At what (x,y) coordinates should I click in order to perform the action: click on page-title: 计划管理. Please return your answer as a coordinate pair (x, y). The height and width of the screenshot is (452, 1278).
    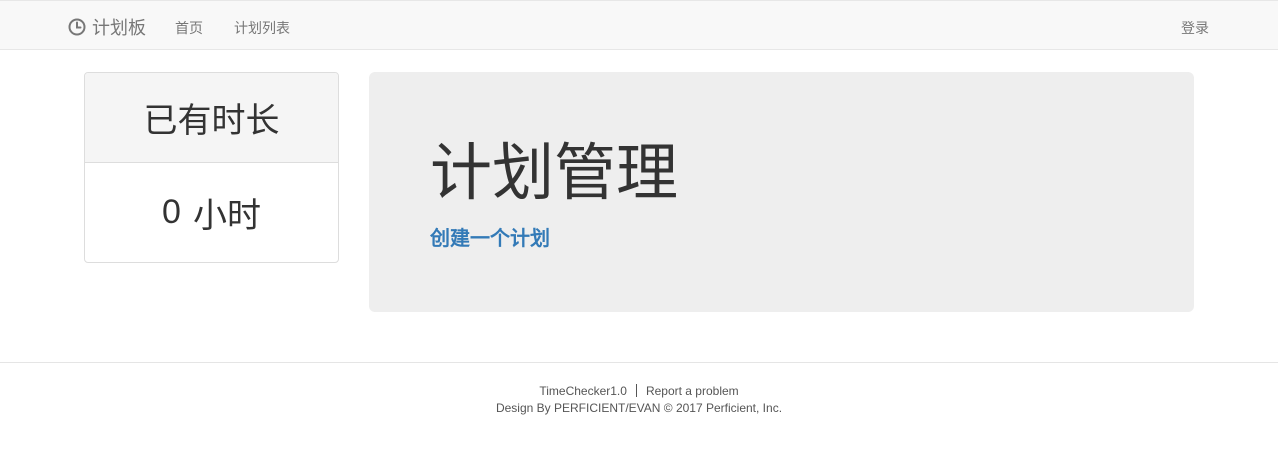
    Looking at the image, I should click on (554, 172).